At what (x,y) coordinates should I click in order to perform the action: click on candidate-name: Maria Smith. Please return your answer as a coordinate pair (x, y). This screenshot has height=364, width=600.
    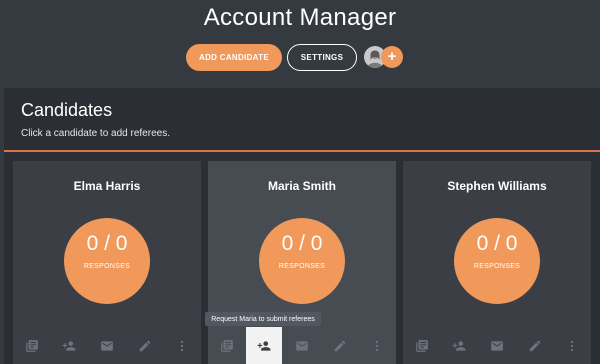
    Looking at the image, I should click on (301, 186).